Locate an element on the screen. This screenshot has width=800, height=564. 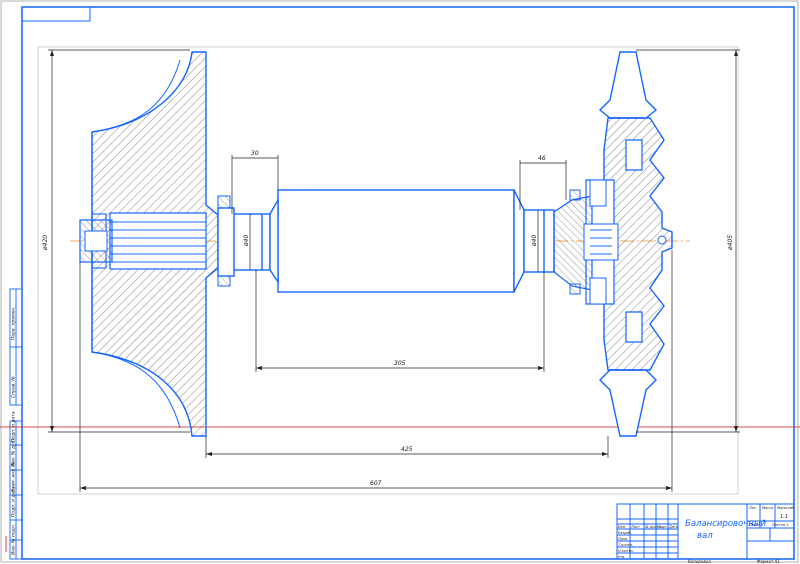
tb-role-3: Т.контр. is located at coordinates (625, 545).